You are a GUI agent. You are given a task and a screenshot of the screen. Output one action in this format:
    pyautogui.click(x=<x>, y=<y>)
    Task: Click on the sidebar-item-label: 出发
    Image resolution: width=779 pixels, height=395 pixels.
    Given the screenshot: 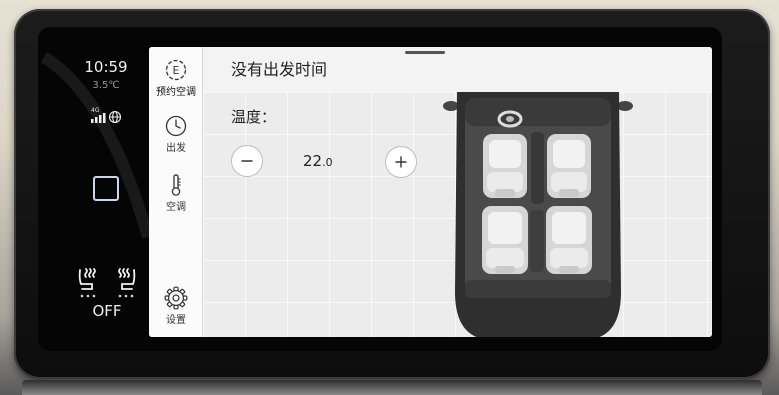 What is the action you would take?
    pyautogui.click(x=176, y=148)
    